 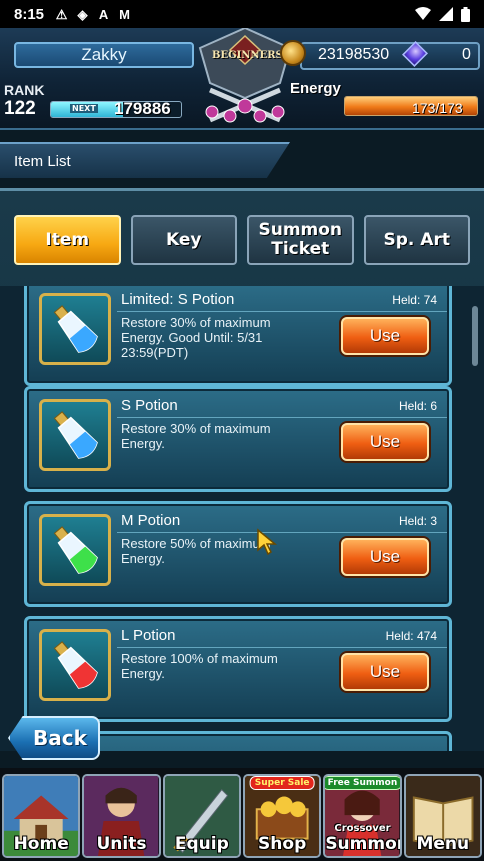 I want to click on list-scrollbar, so click(x=475, y=336).